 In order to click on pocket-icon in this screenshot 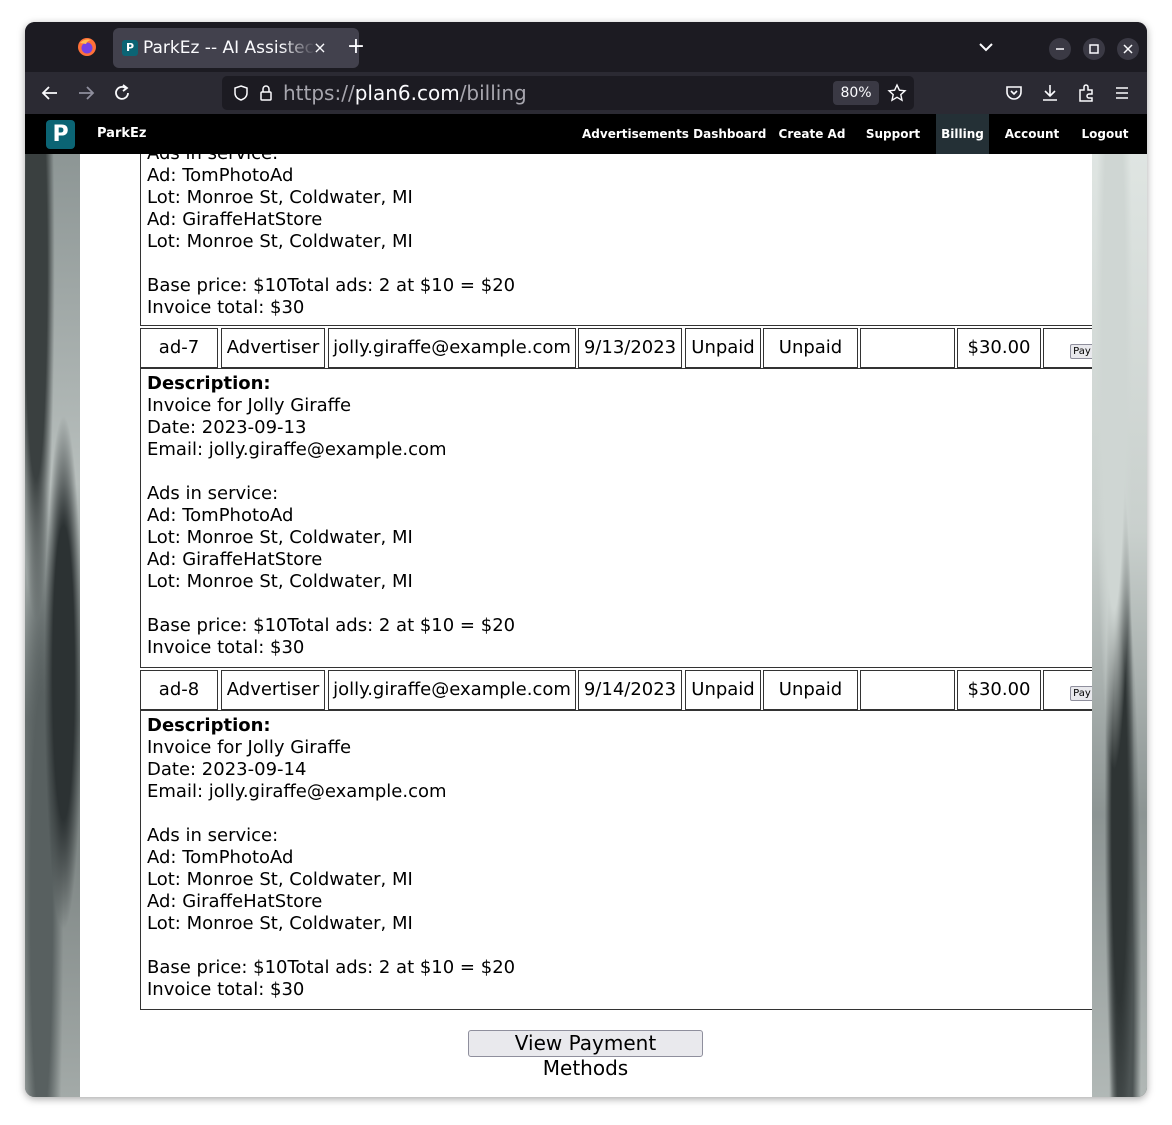, I will do `click(1014, 93)`.